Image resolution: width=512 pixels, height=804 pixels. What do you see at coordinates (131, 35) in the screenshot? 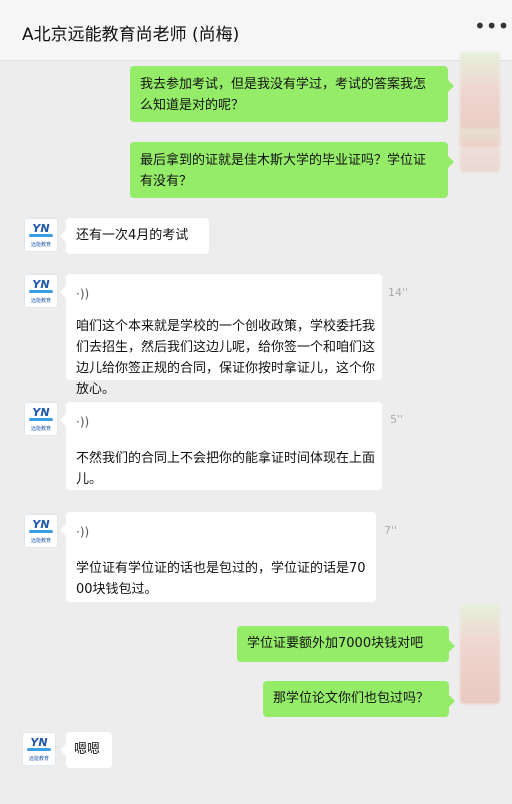
I see `chat-title: A北京远能教育尚老师 (尚梅)` at bounding box center [131, 35].